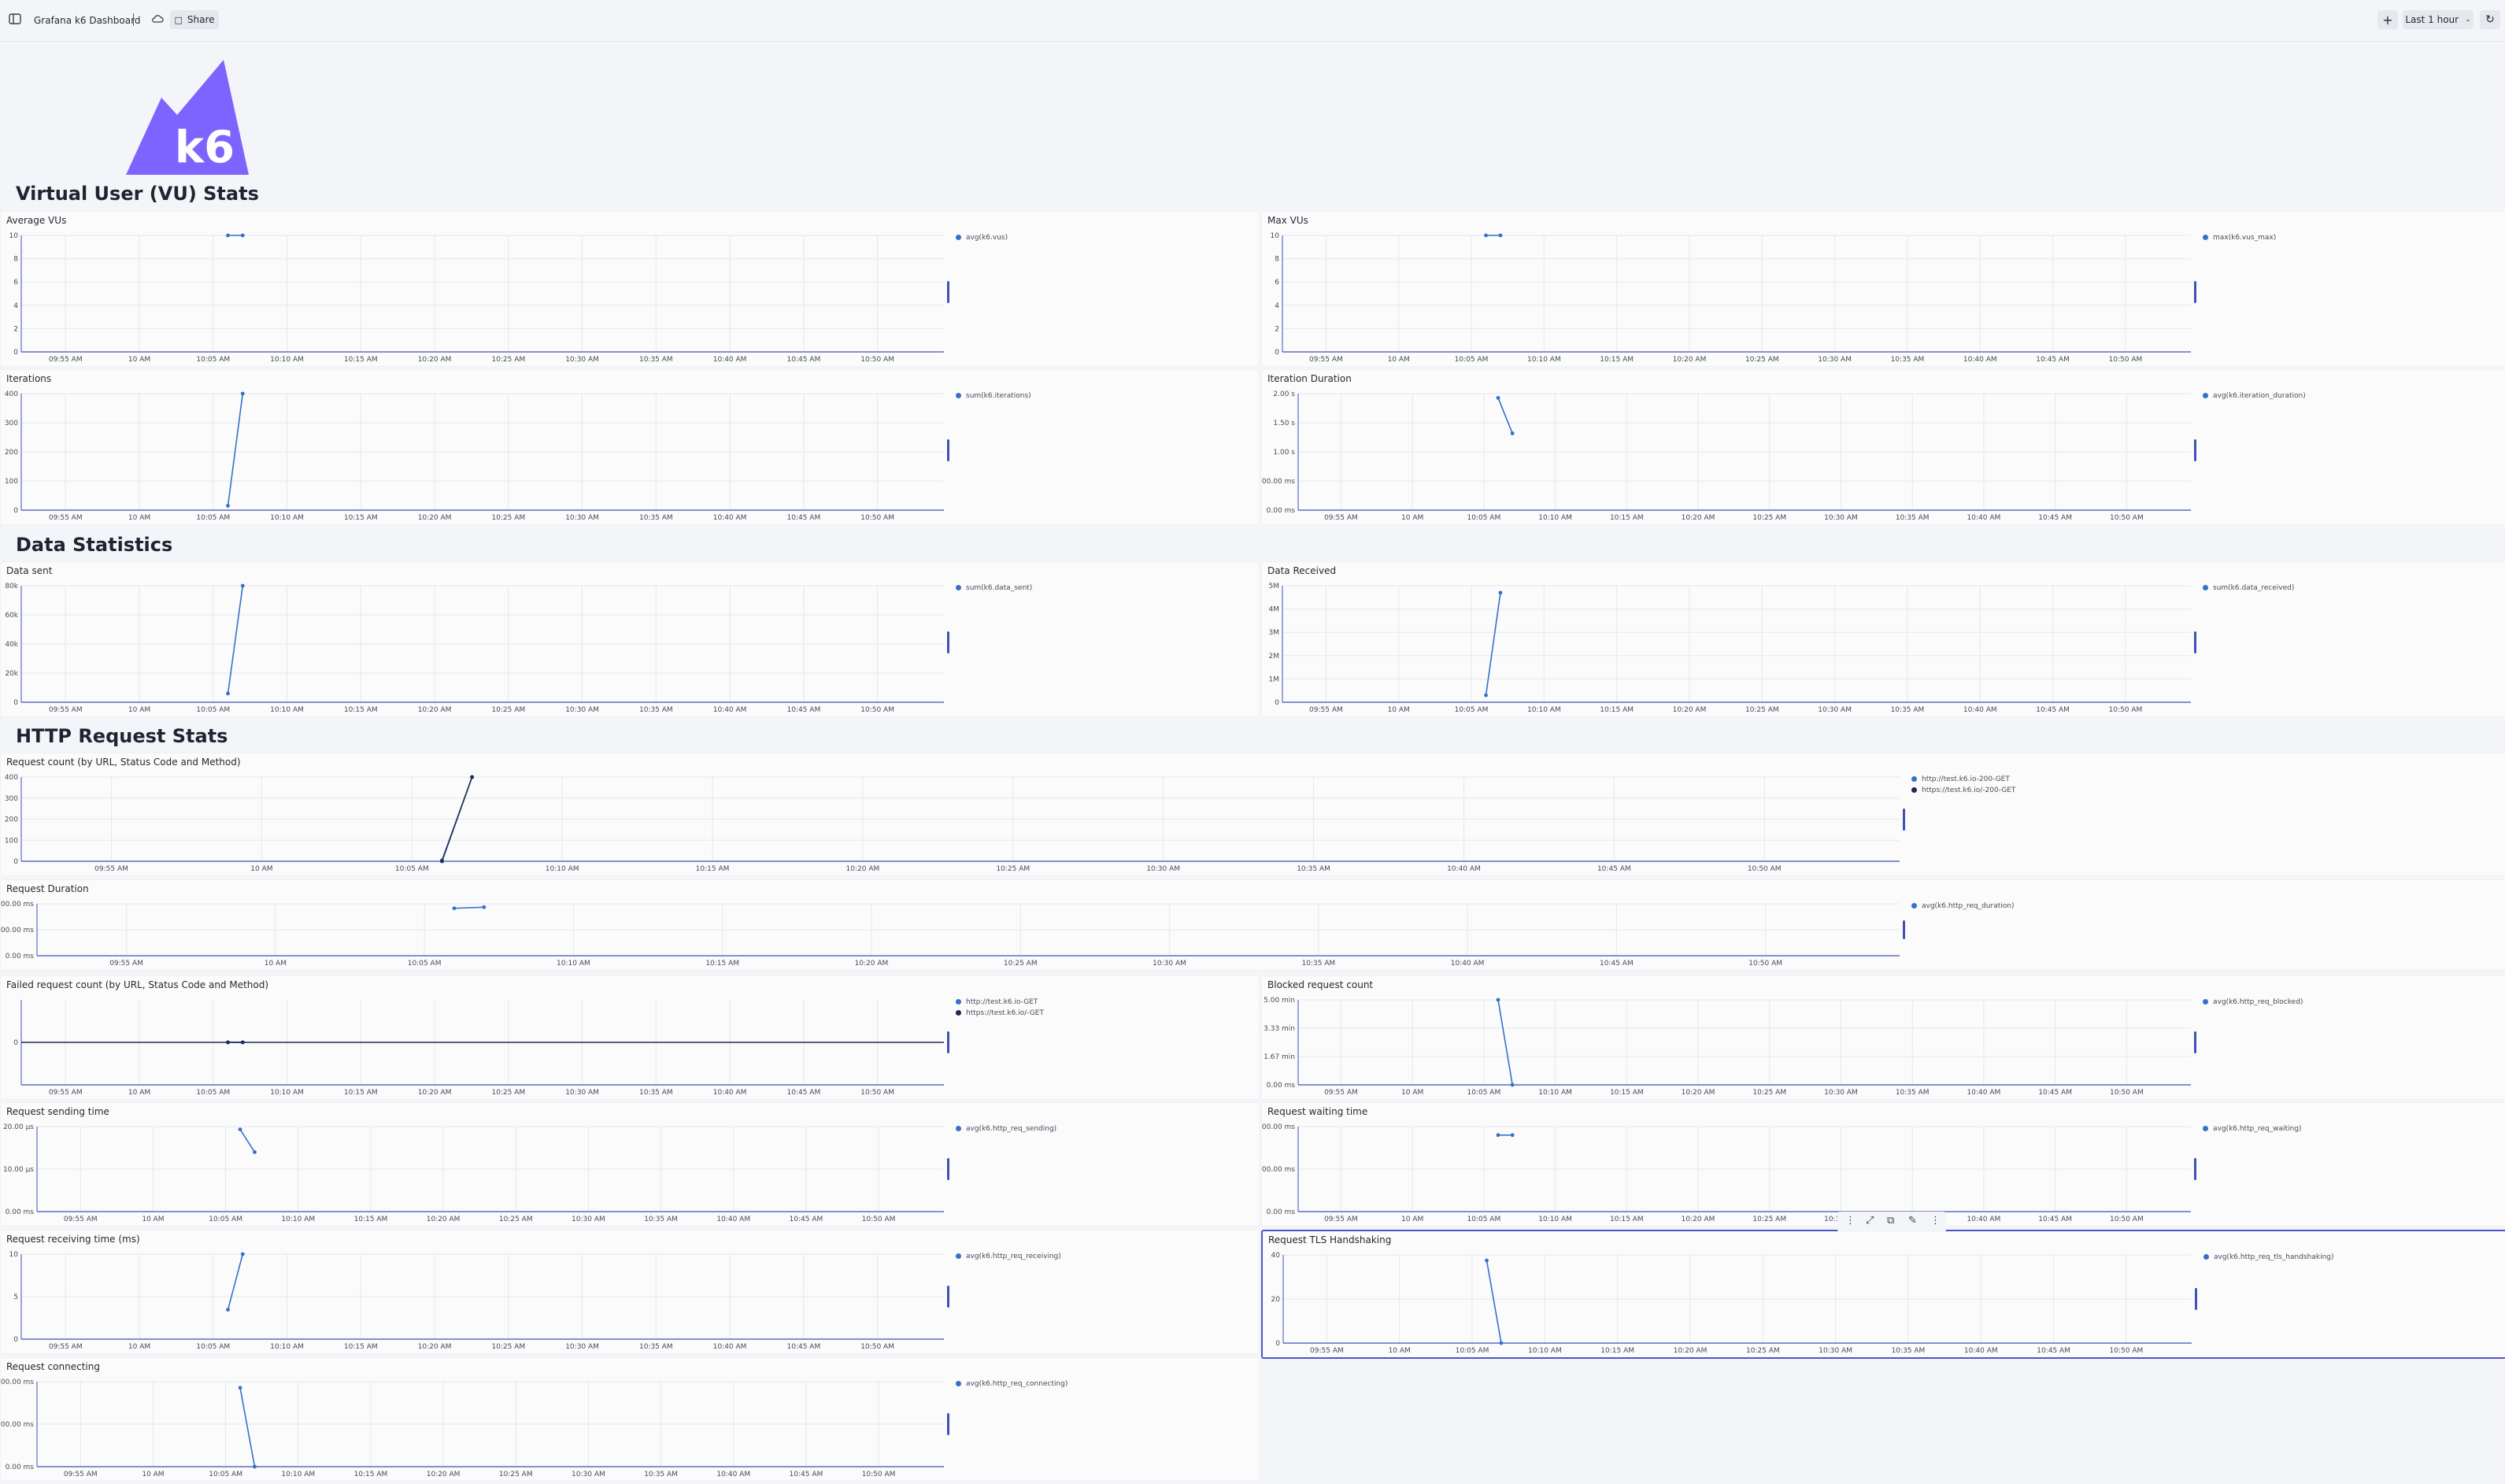 The height and width of the screenshot is (1484, 2505). Describe the element at coordinates (994, 396) in the screenshot. I see `legend-item: sum(k6.iterations)` at that location.